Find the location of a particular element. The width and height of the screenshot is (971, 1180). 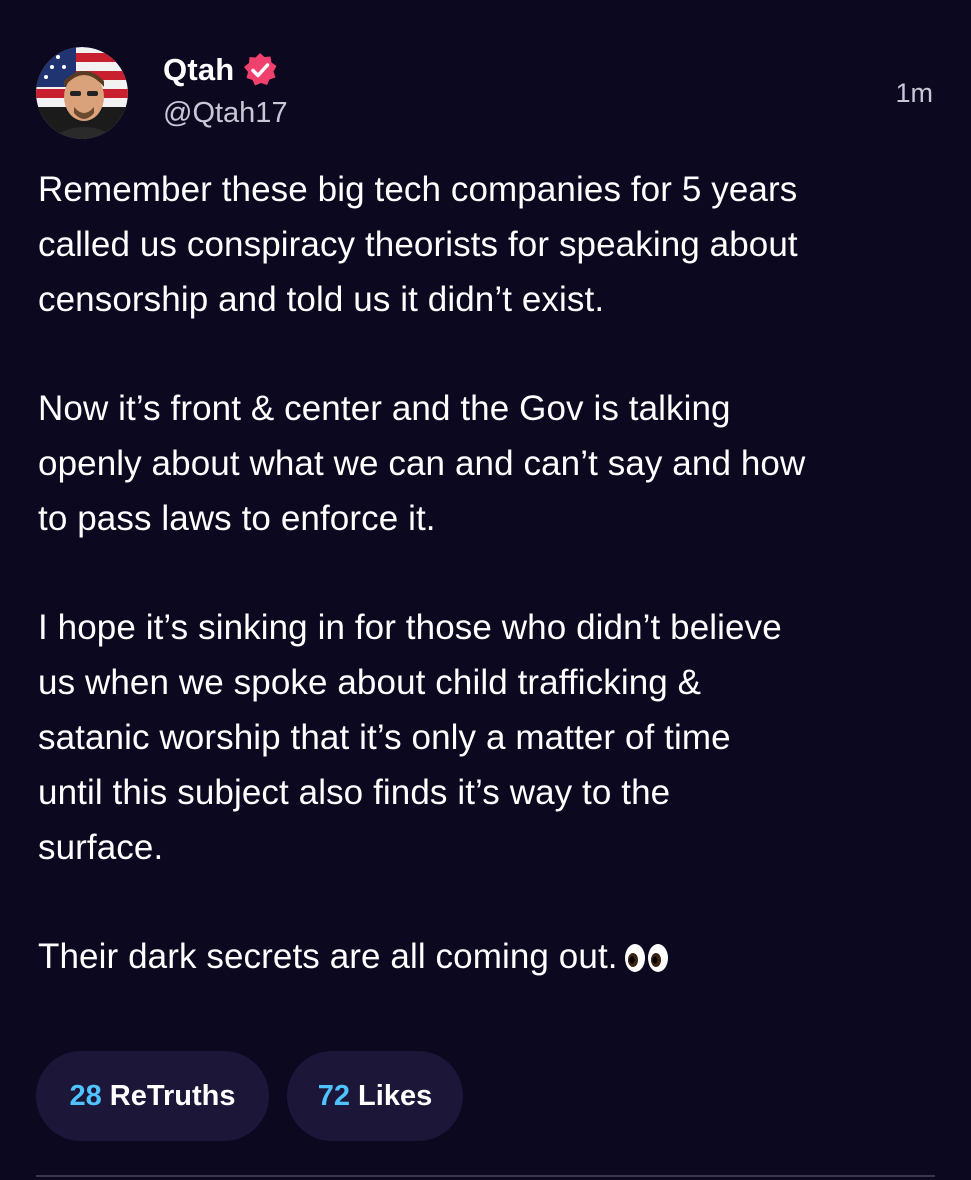

author-name-row: Qtah is located at coordinates (220, 70).